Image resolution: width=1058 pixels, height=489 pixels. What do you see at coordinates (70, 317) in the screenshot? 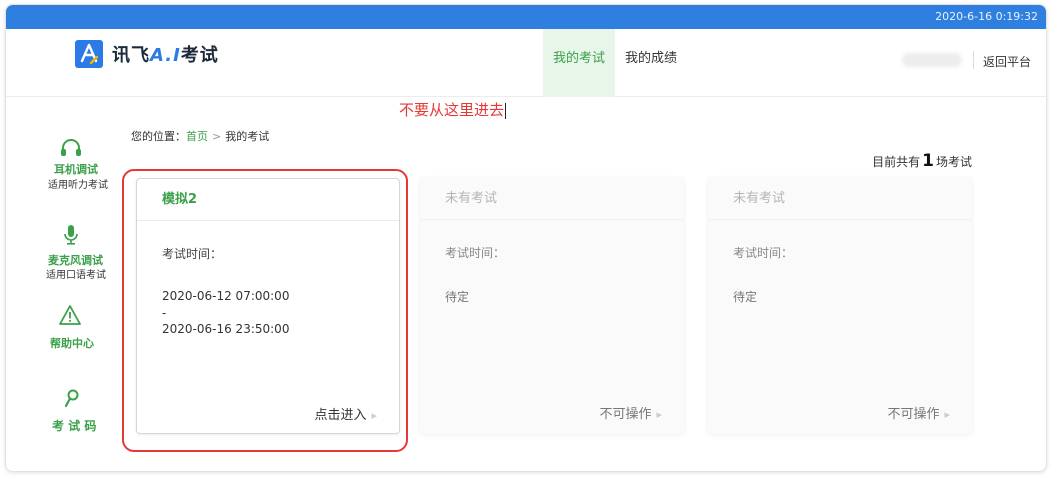
I see `warning-triangle-icon` at bounding box center [70, 317].